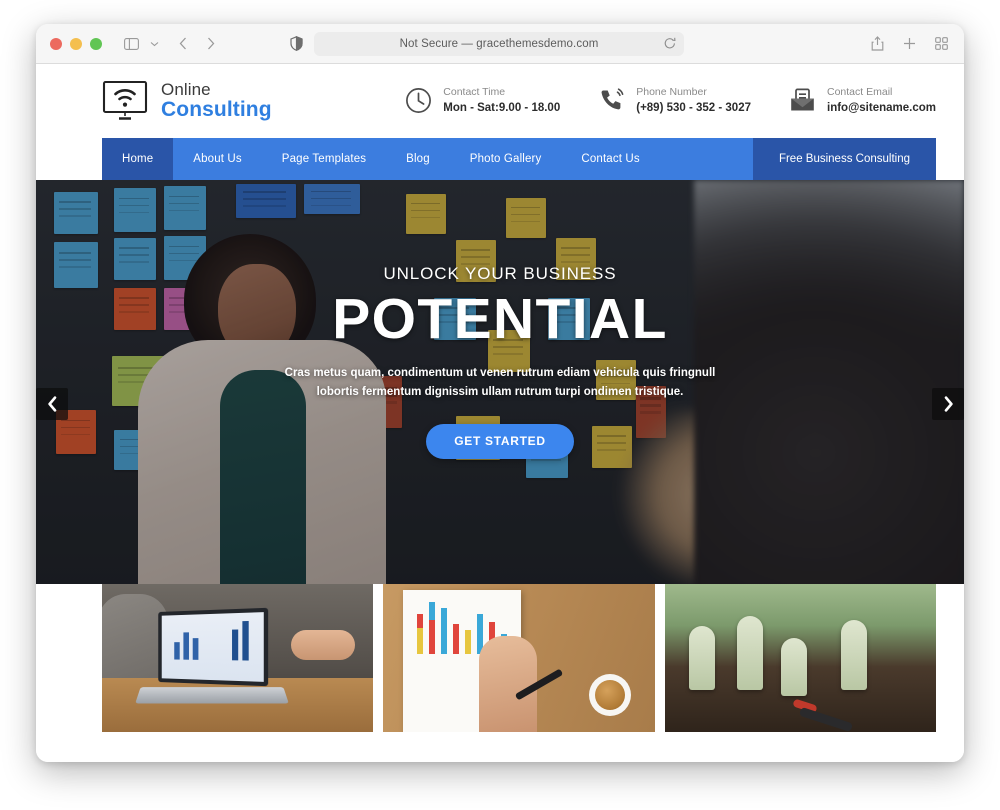 The height and width of the screenshot is (810, 1000). Describe the element at coordinates (238, 658) in the screenshot. I see `service-image-laptop-analytics` at that location.